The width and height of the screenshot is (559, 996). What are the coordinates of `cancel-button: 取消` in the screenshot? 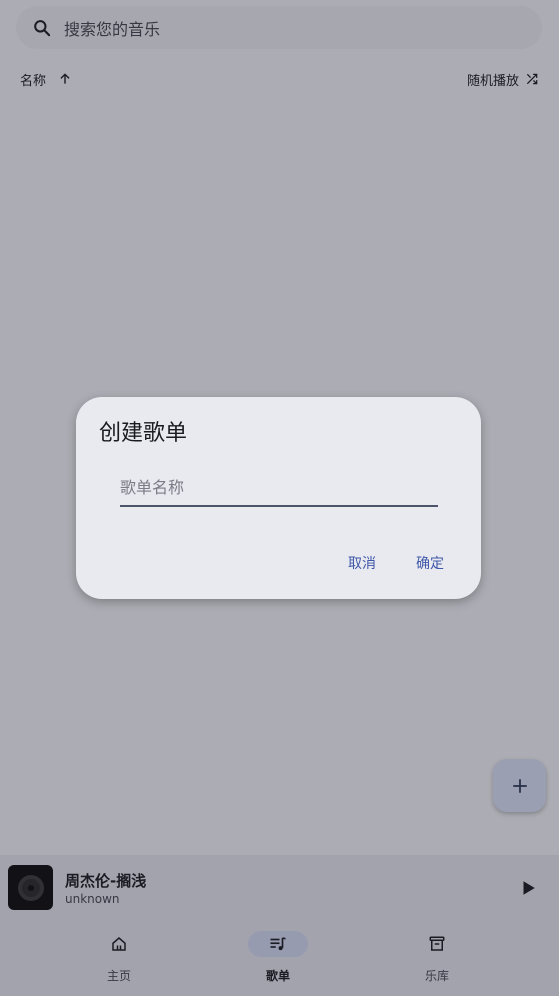 It's located at (362, 563).